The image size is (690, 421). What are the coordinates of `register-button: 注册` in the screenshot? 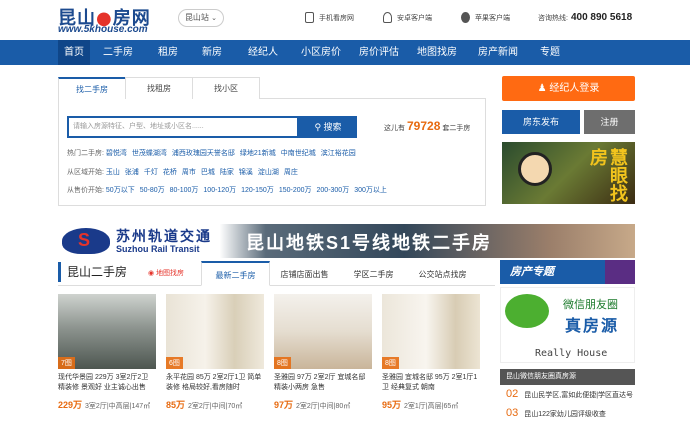 It's located at (609, 122).